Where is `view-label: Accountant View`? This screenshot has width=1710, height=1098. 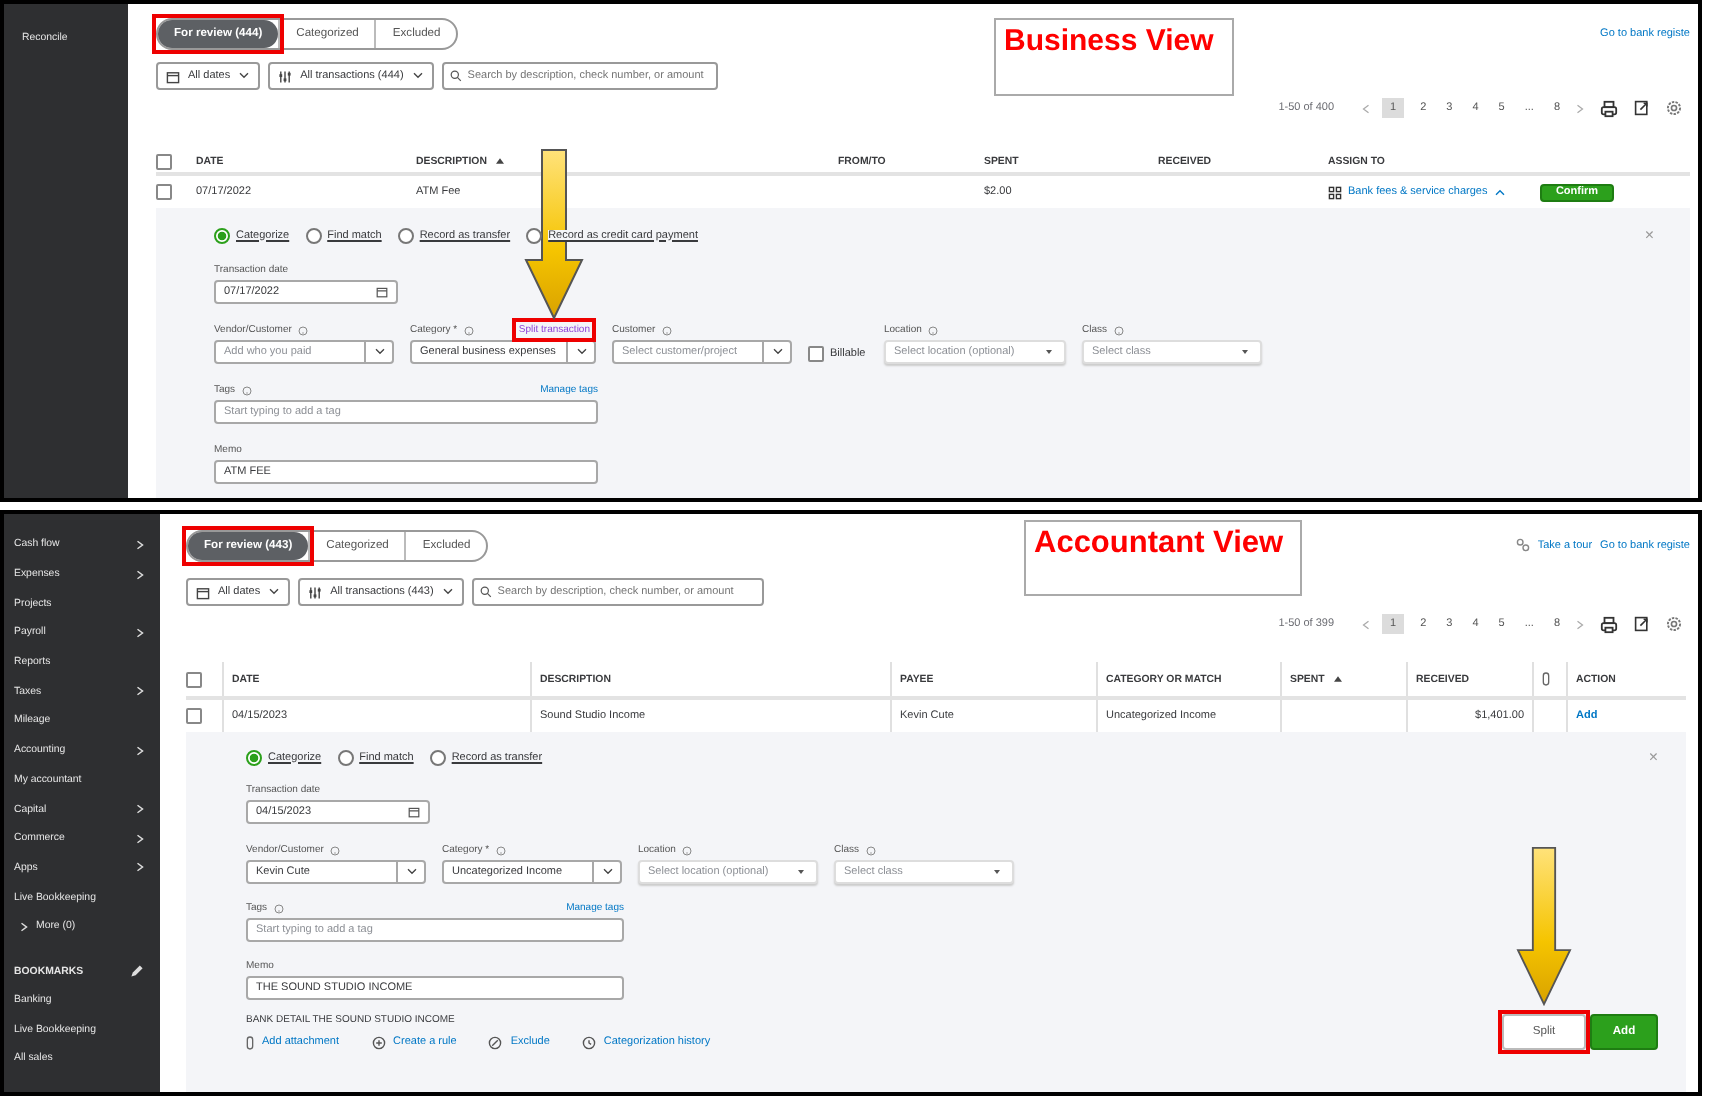
view-label: Accountant View is located at coordinates (1163, 558).